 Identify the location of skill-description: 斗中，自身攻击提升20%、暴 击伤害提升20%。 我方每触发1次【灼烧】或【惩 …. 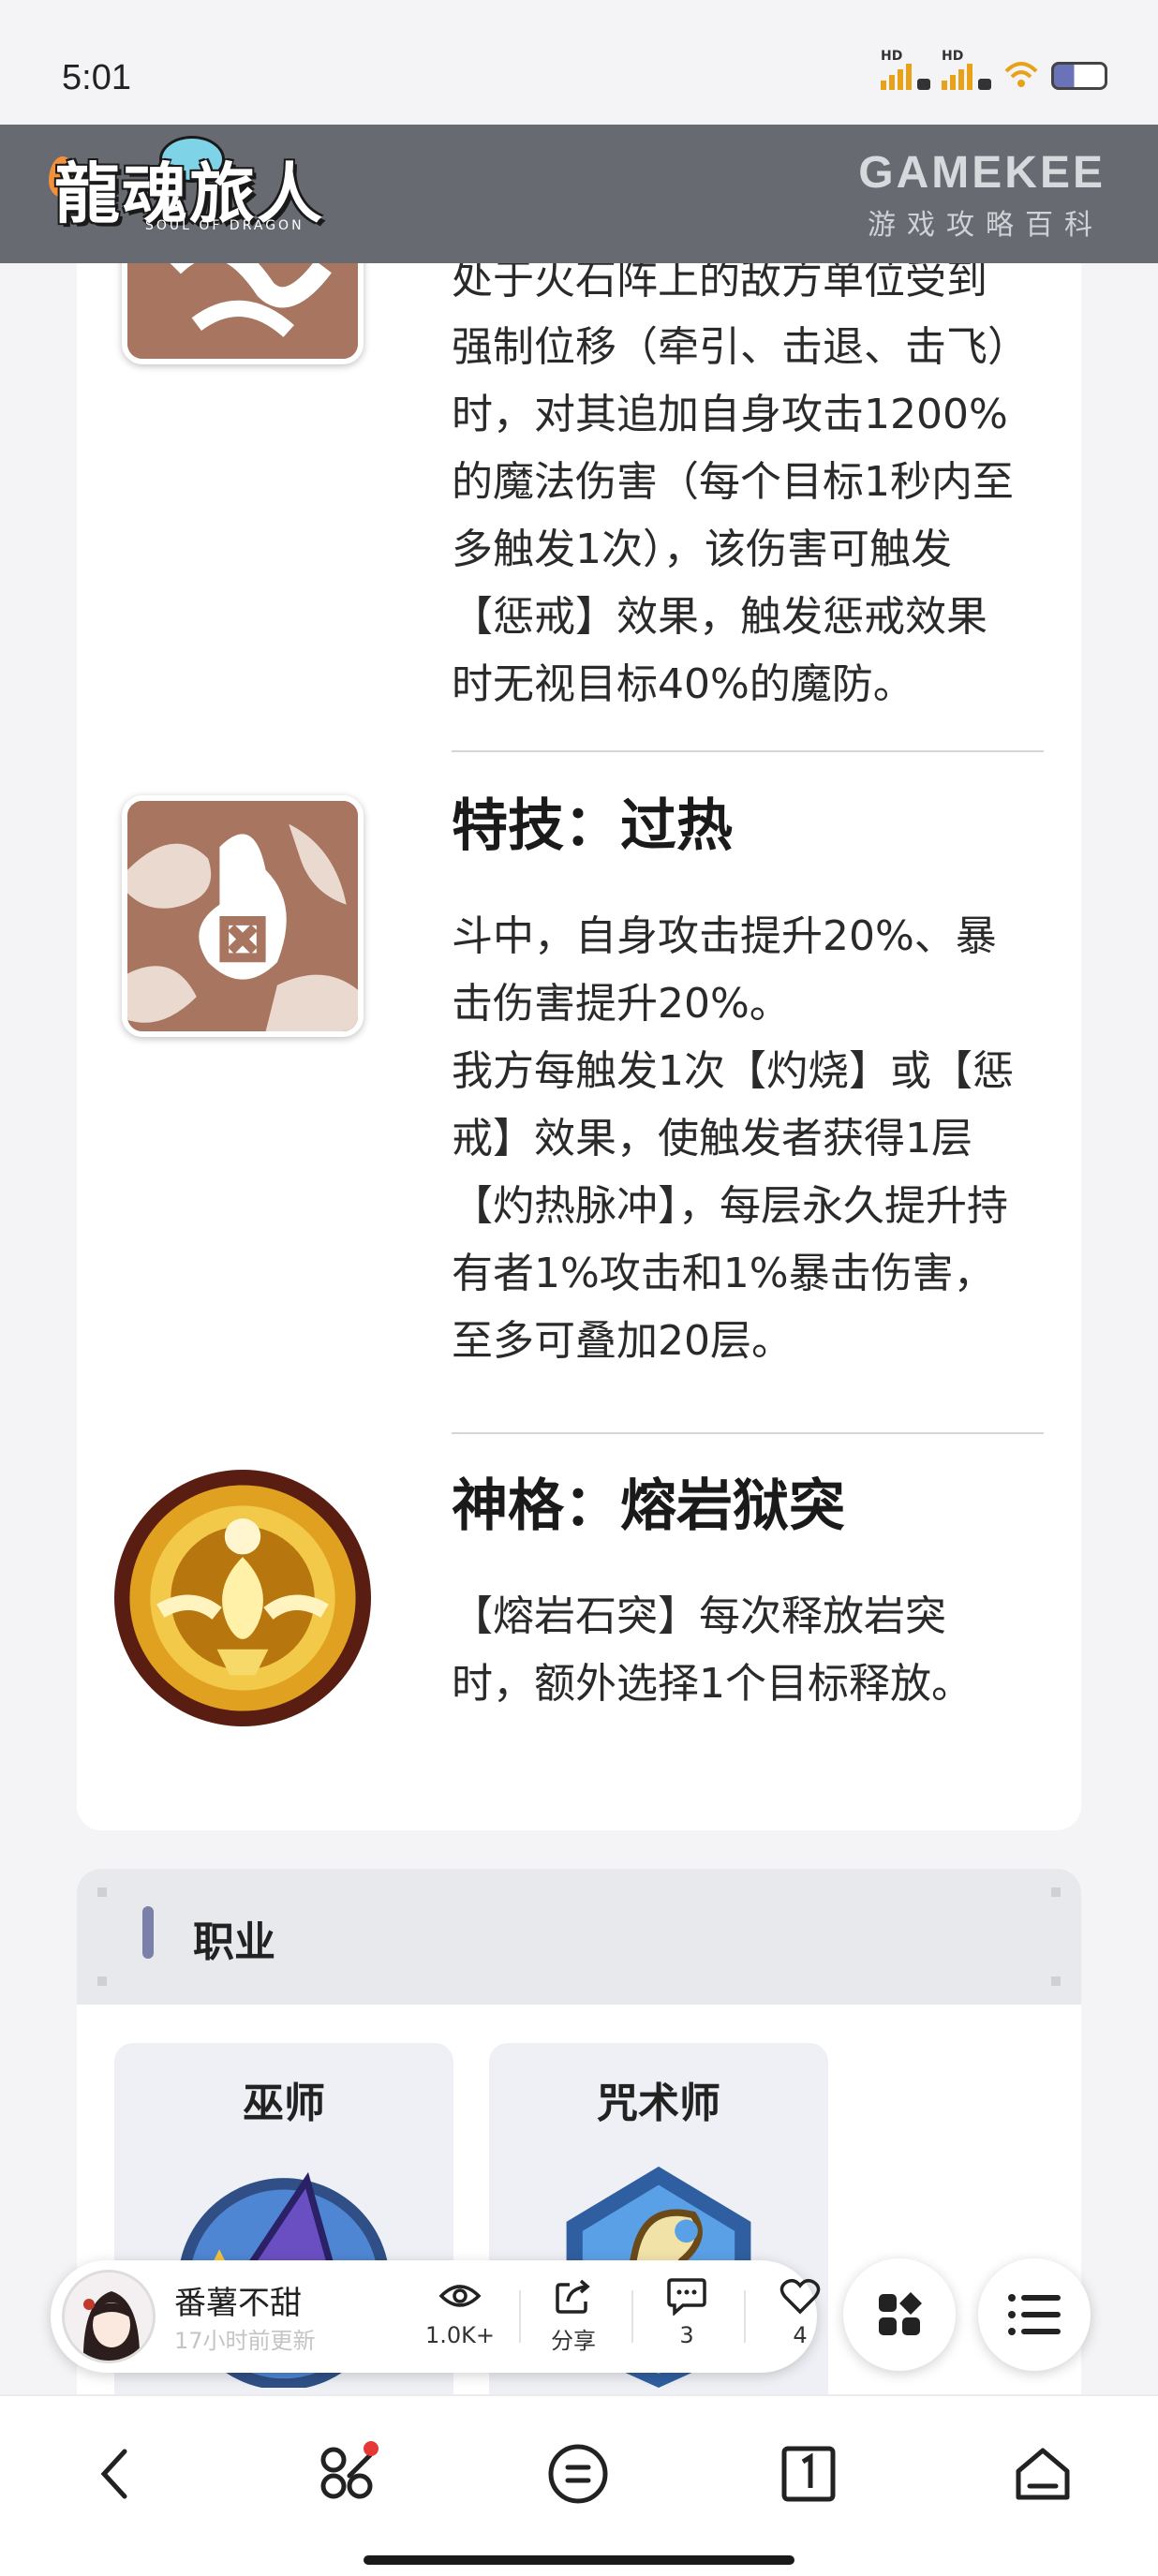
(733, 1138).